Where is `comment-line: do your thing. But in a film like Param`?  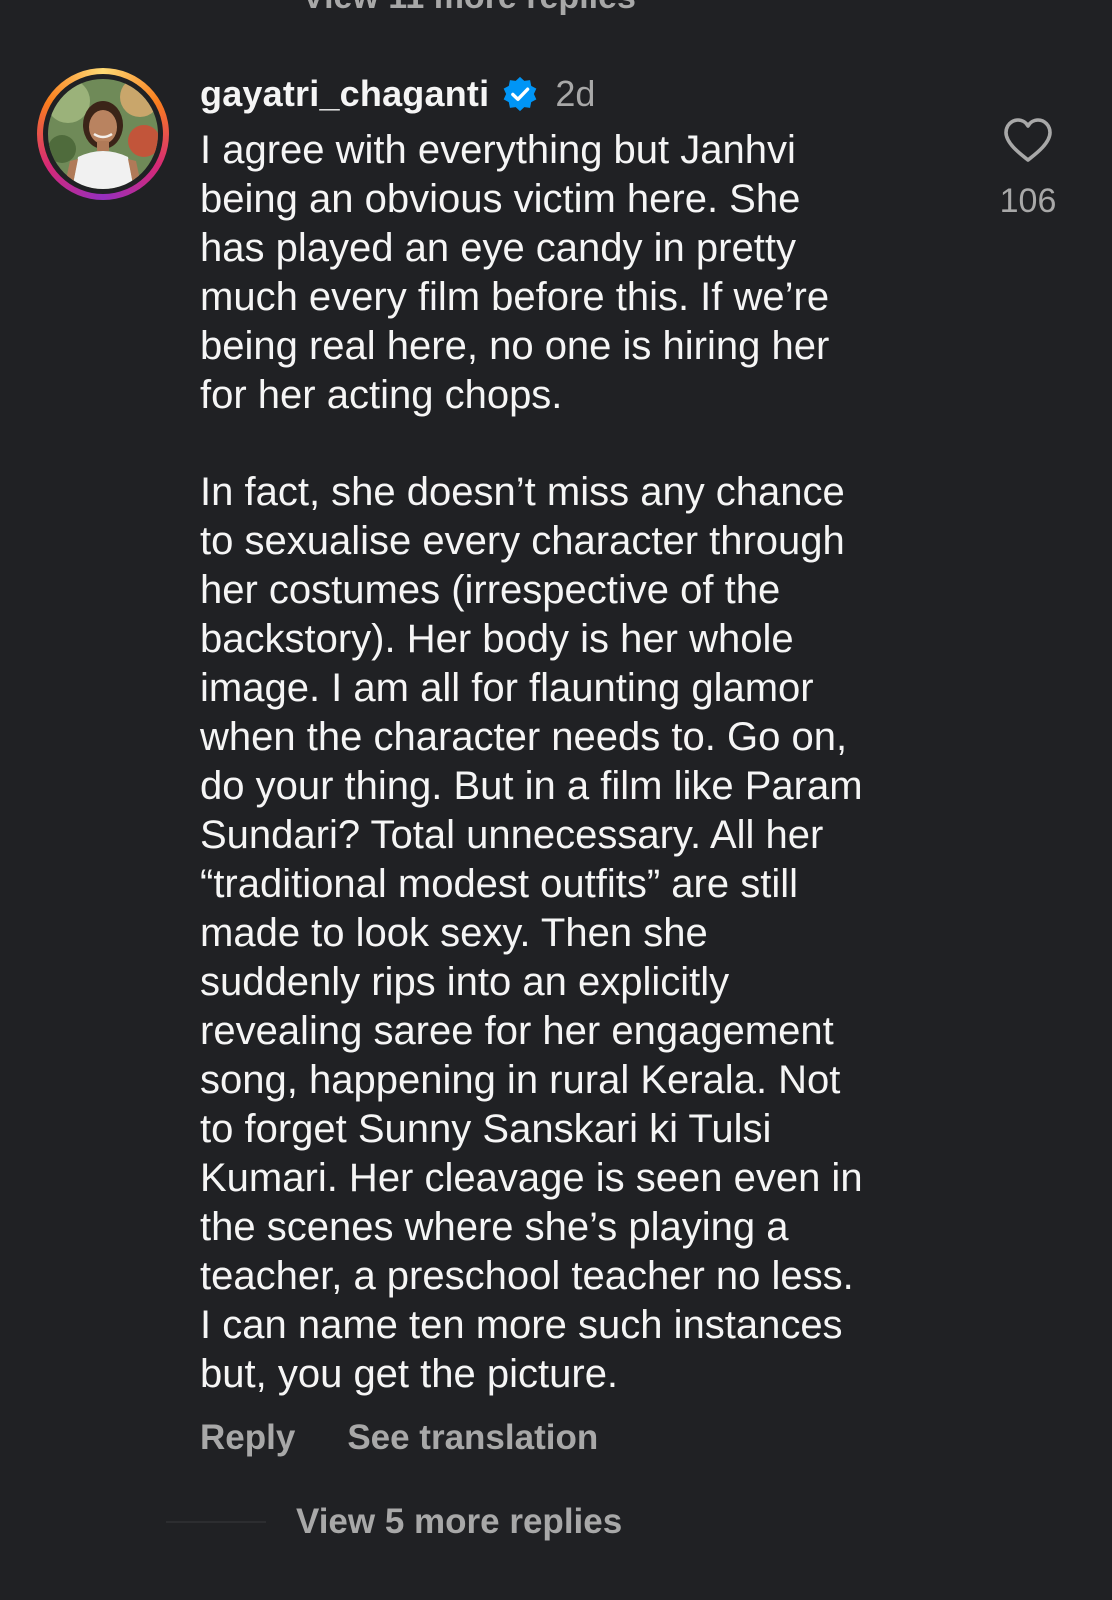 comment-line: do your thing. But in a film like Param is located at coordinates (531, 786).